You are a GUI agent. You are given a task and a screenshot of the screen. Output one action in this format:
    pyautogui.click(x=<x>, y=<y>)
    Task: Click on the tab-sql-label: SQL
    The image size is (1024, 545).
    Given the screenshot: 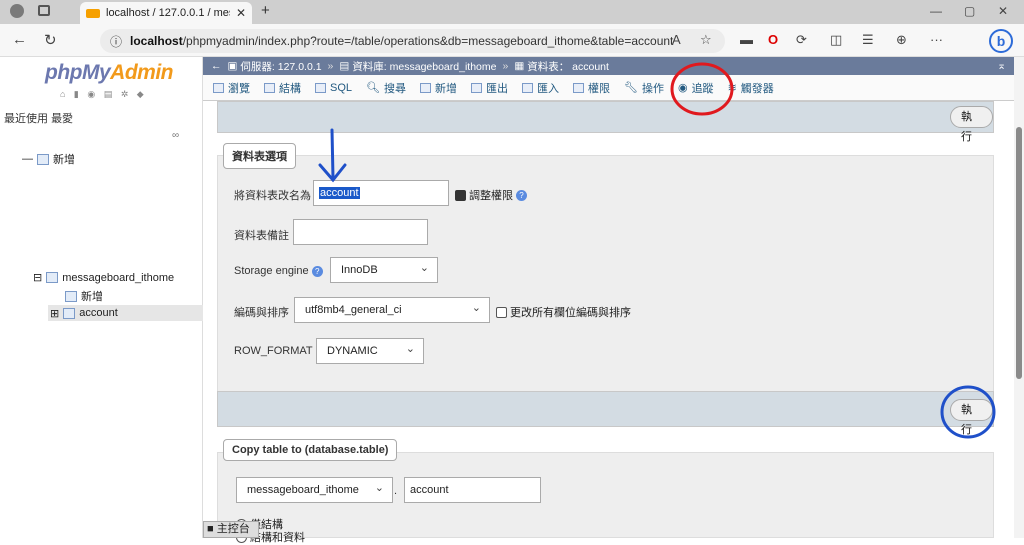 What is the action you would take?
    pyautogui.click(x=341, y=87)
    